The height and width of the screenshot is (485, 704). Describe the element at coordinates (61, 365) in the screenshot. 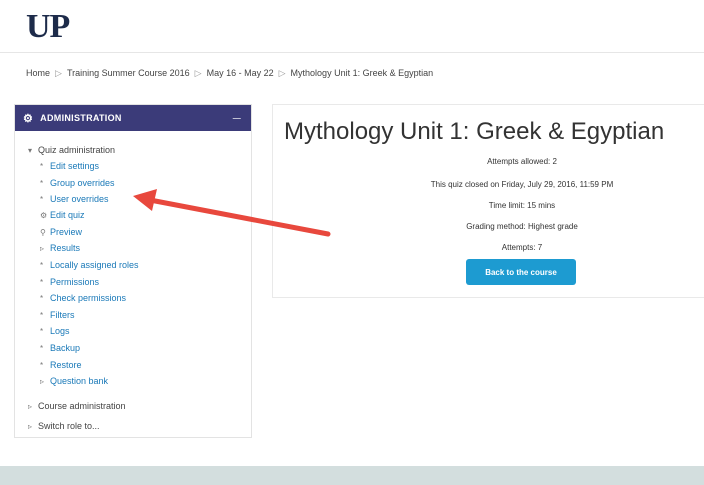

I see `tree-item-restore: * Restore` at that location.